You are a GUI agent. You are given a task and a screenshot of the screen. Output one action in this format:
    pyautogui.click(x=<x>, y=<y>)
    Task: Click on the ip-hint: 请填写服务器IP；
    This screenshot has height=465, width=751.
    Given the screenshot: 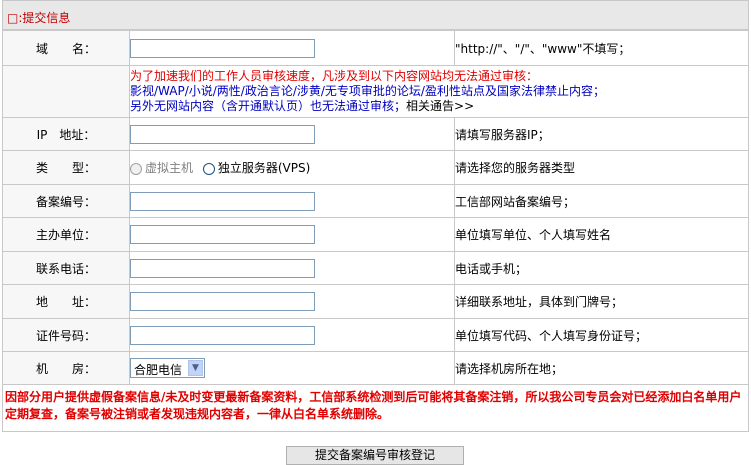 What is the action you would take?
    pyautogui.click(x=601, y=134)
    